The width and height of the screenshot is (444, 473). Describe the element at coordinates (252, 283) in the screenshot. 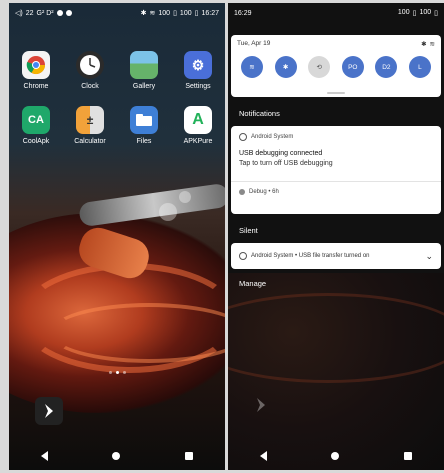

I see `manage-button: Manage` at that location.